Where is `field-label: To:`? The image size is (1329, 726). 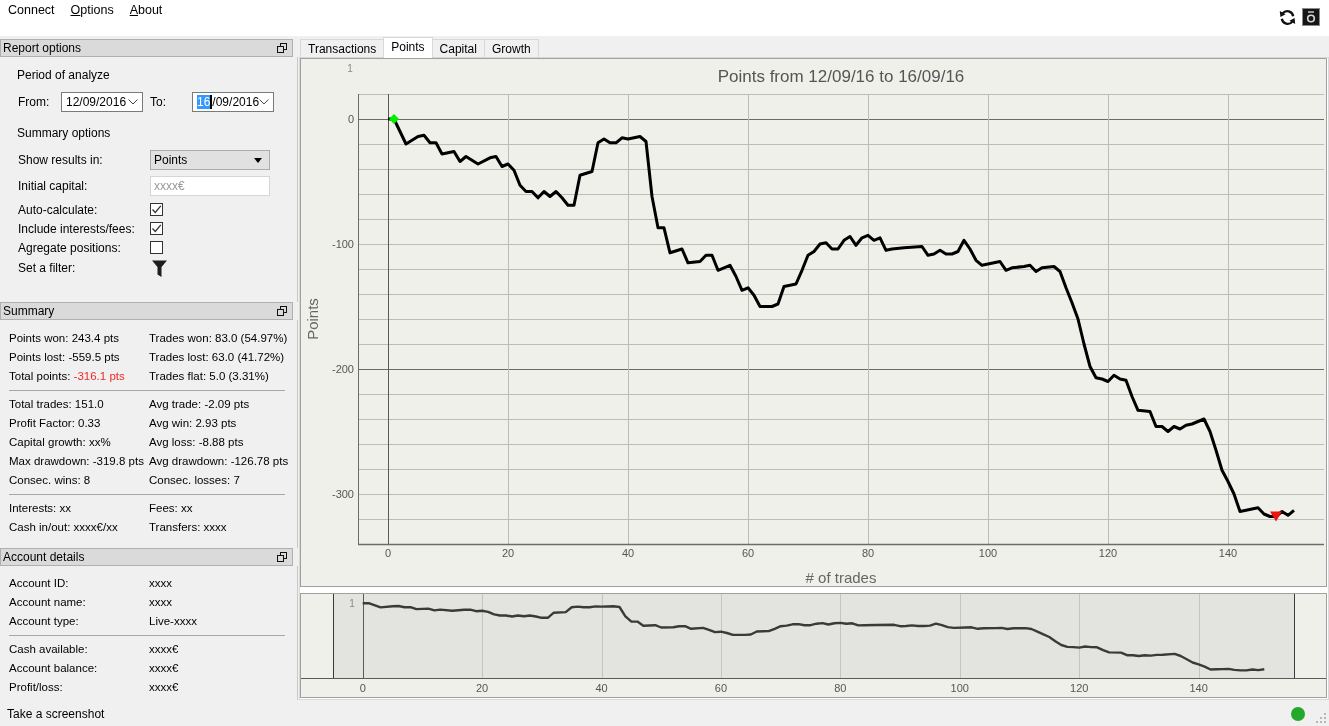 field-label: To: is located at coordinates (158, 102).